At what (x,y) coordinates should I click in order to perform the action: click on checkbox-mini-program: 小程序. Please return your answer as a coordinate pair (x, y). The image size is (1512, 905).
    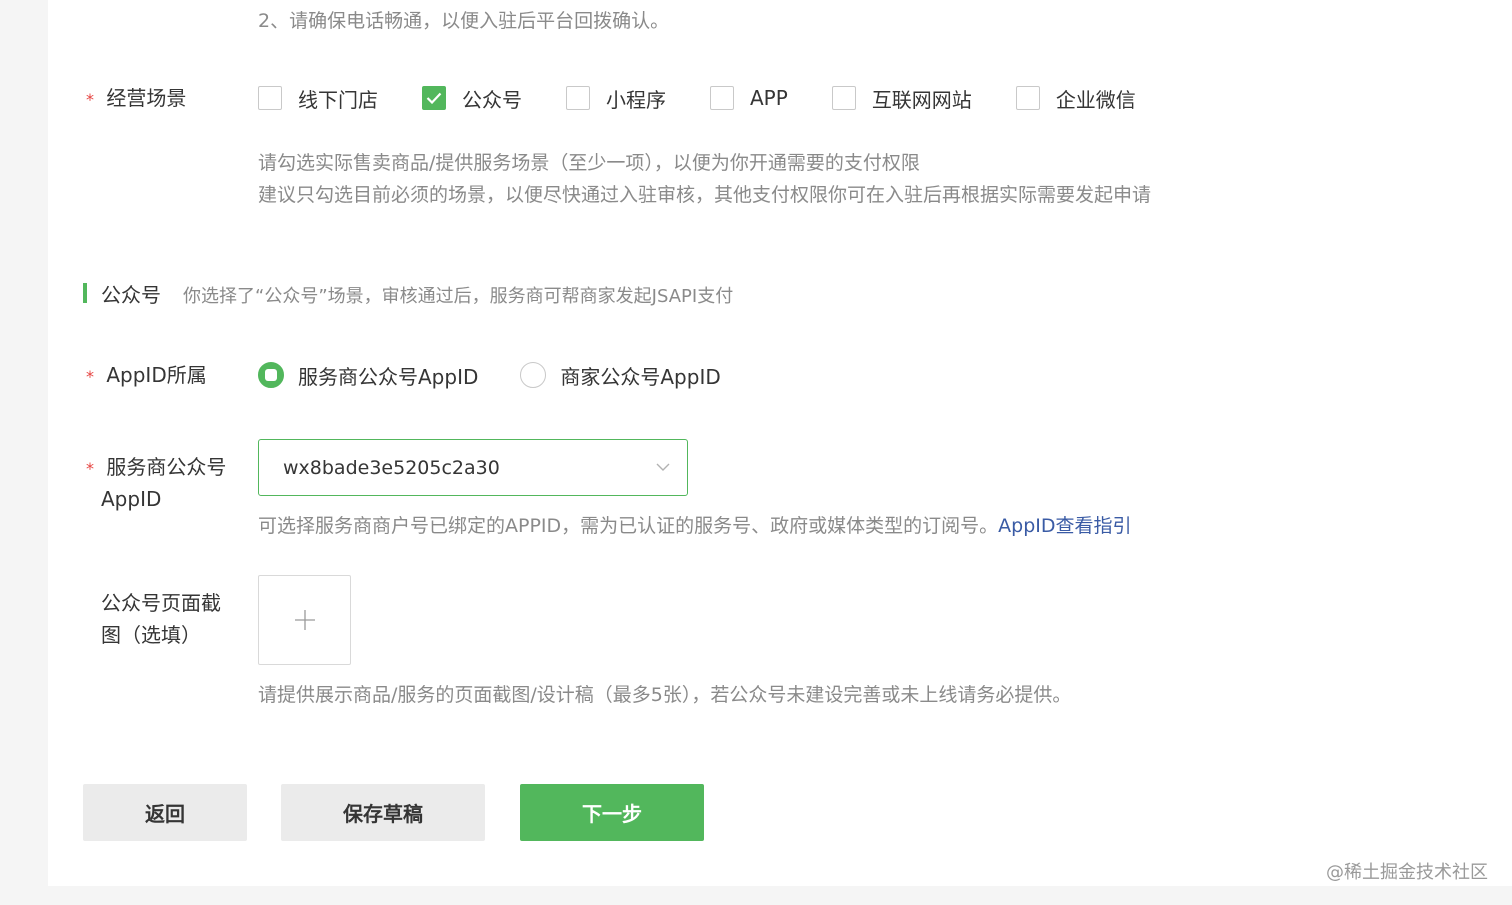
    Looking at the image, I should click on (616, 98).